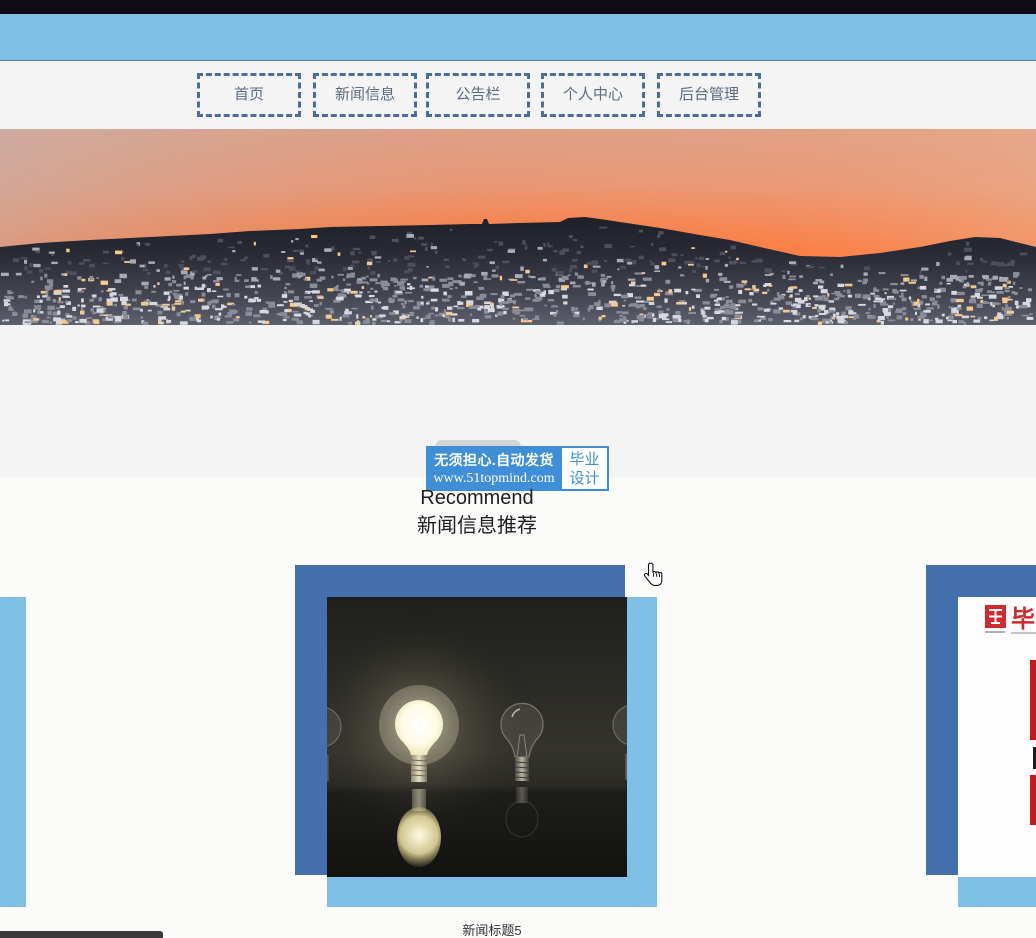 Image resolution: width=1036 pixels, height=938 pixels. What do you see at coordinates (492, 931) in the screenshot?
I see `card-caption: 新闻标题5` at bounding box center [492, 931].